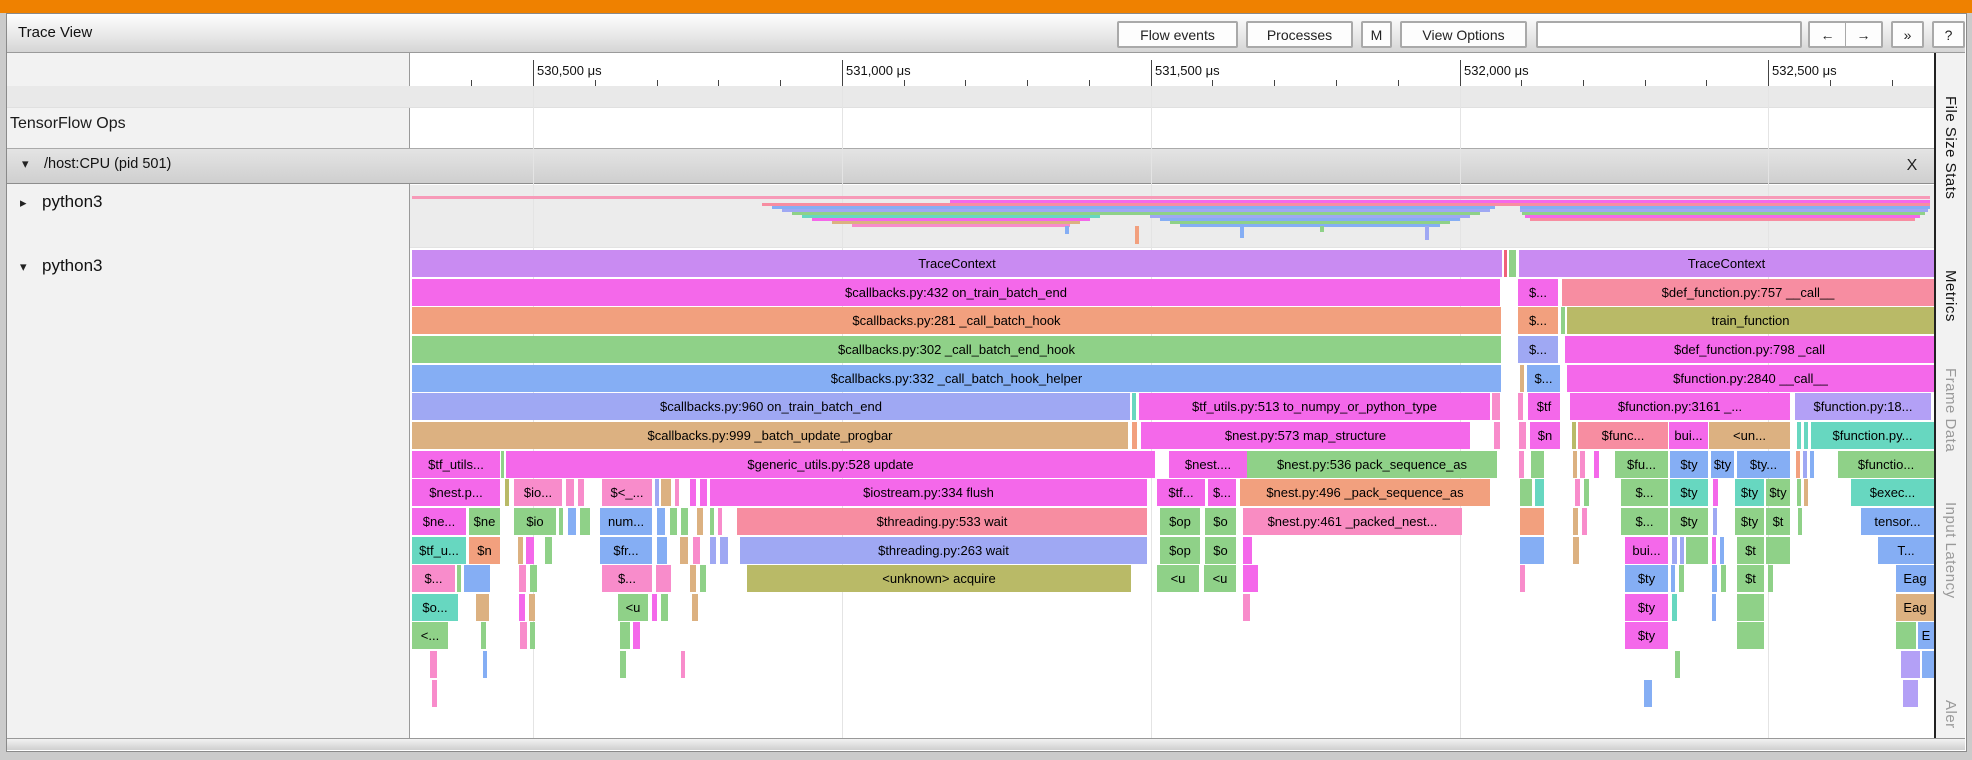 This screenshot has width=1972, height=760. I want to click on flame-segment: $nest.py:496 _pack_sequence_as, so click(1365, 492).